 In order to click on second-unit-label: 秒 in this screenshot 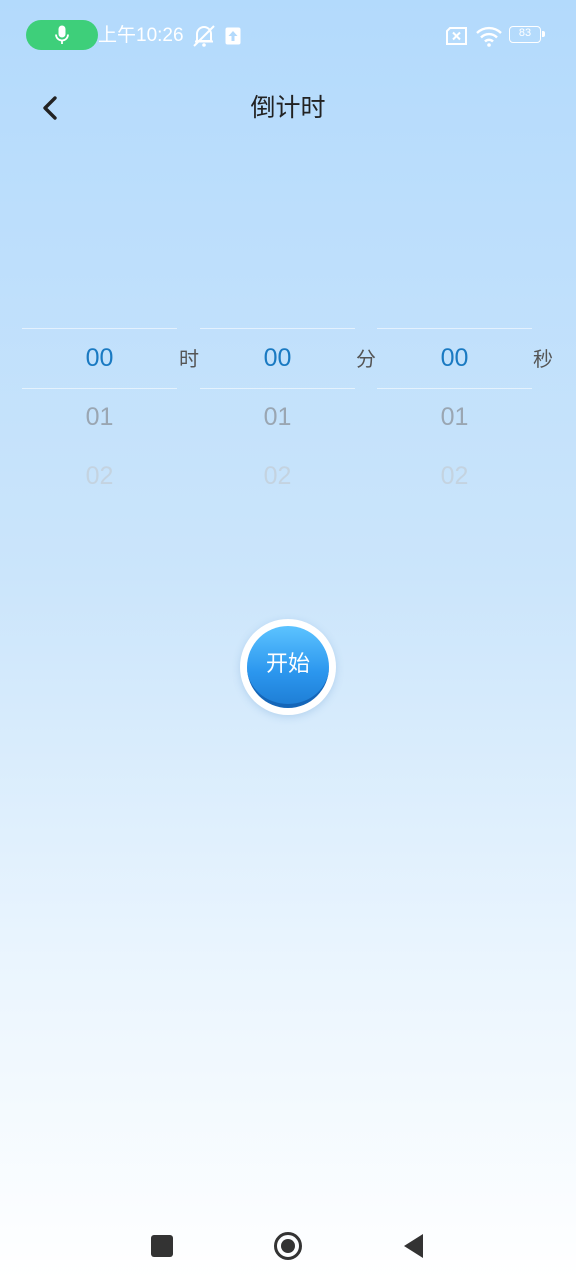, I will do `click(543, 359)`.